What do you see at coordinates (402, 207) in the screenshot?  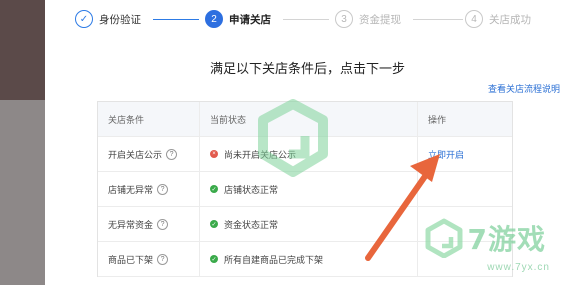 I see `annotation-arrow-icon` at bounding box center [402, 207].